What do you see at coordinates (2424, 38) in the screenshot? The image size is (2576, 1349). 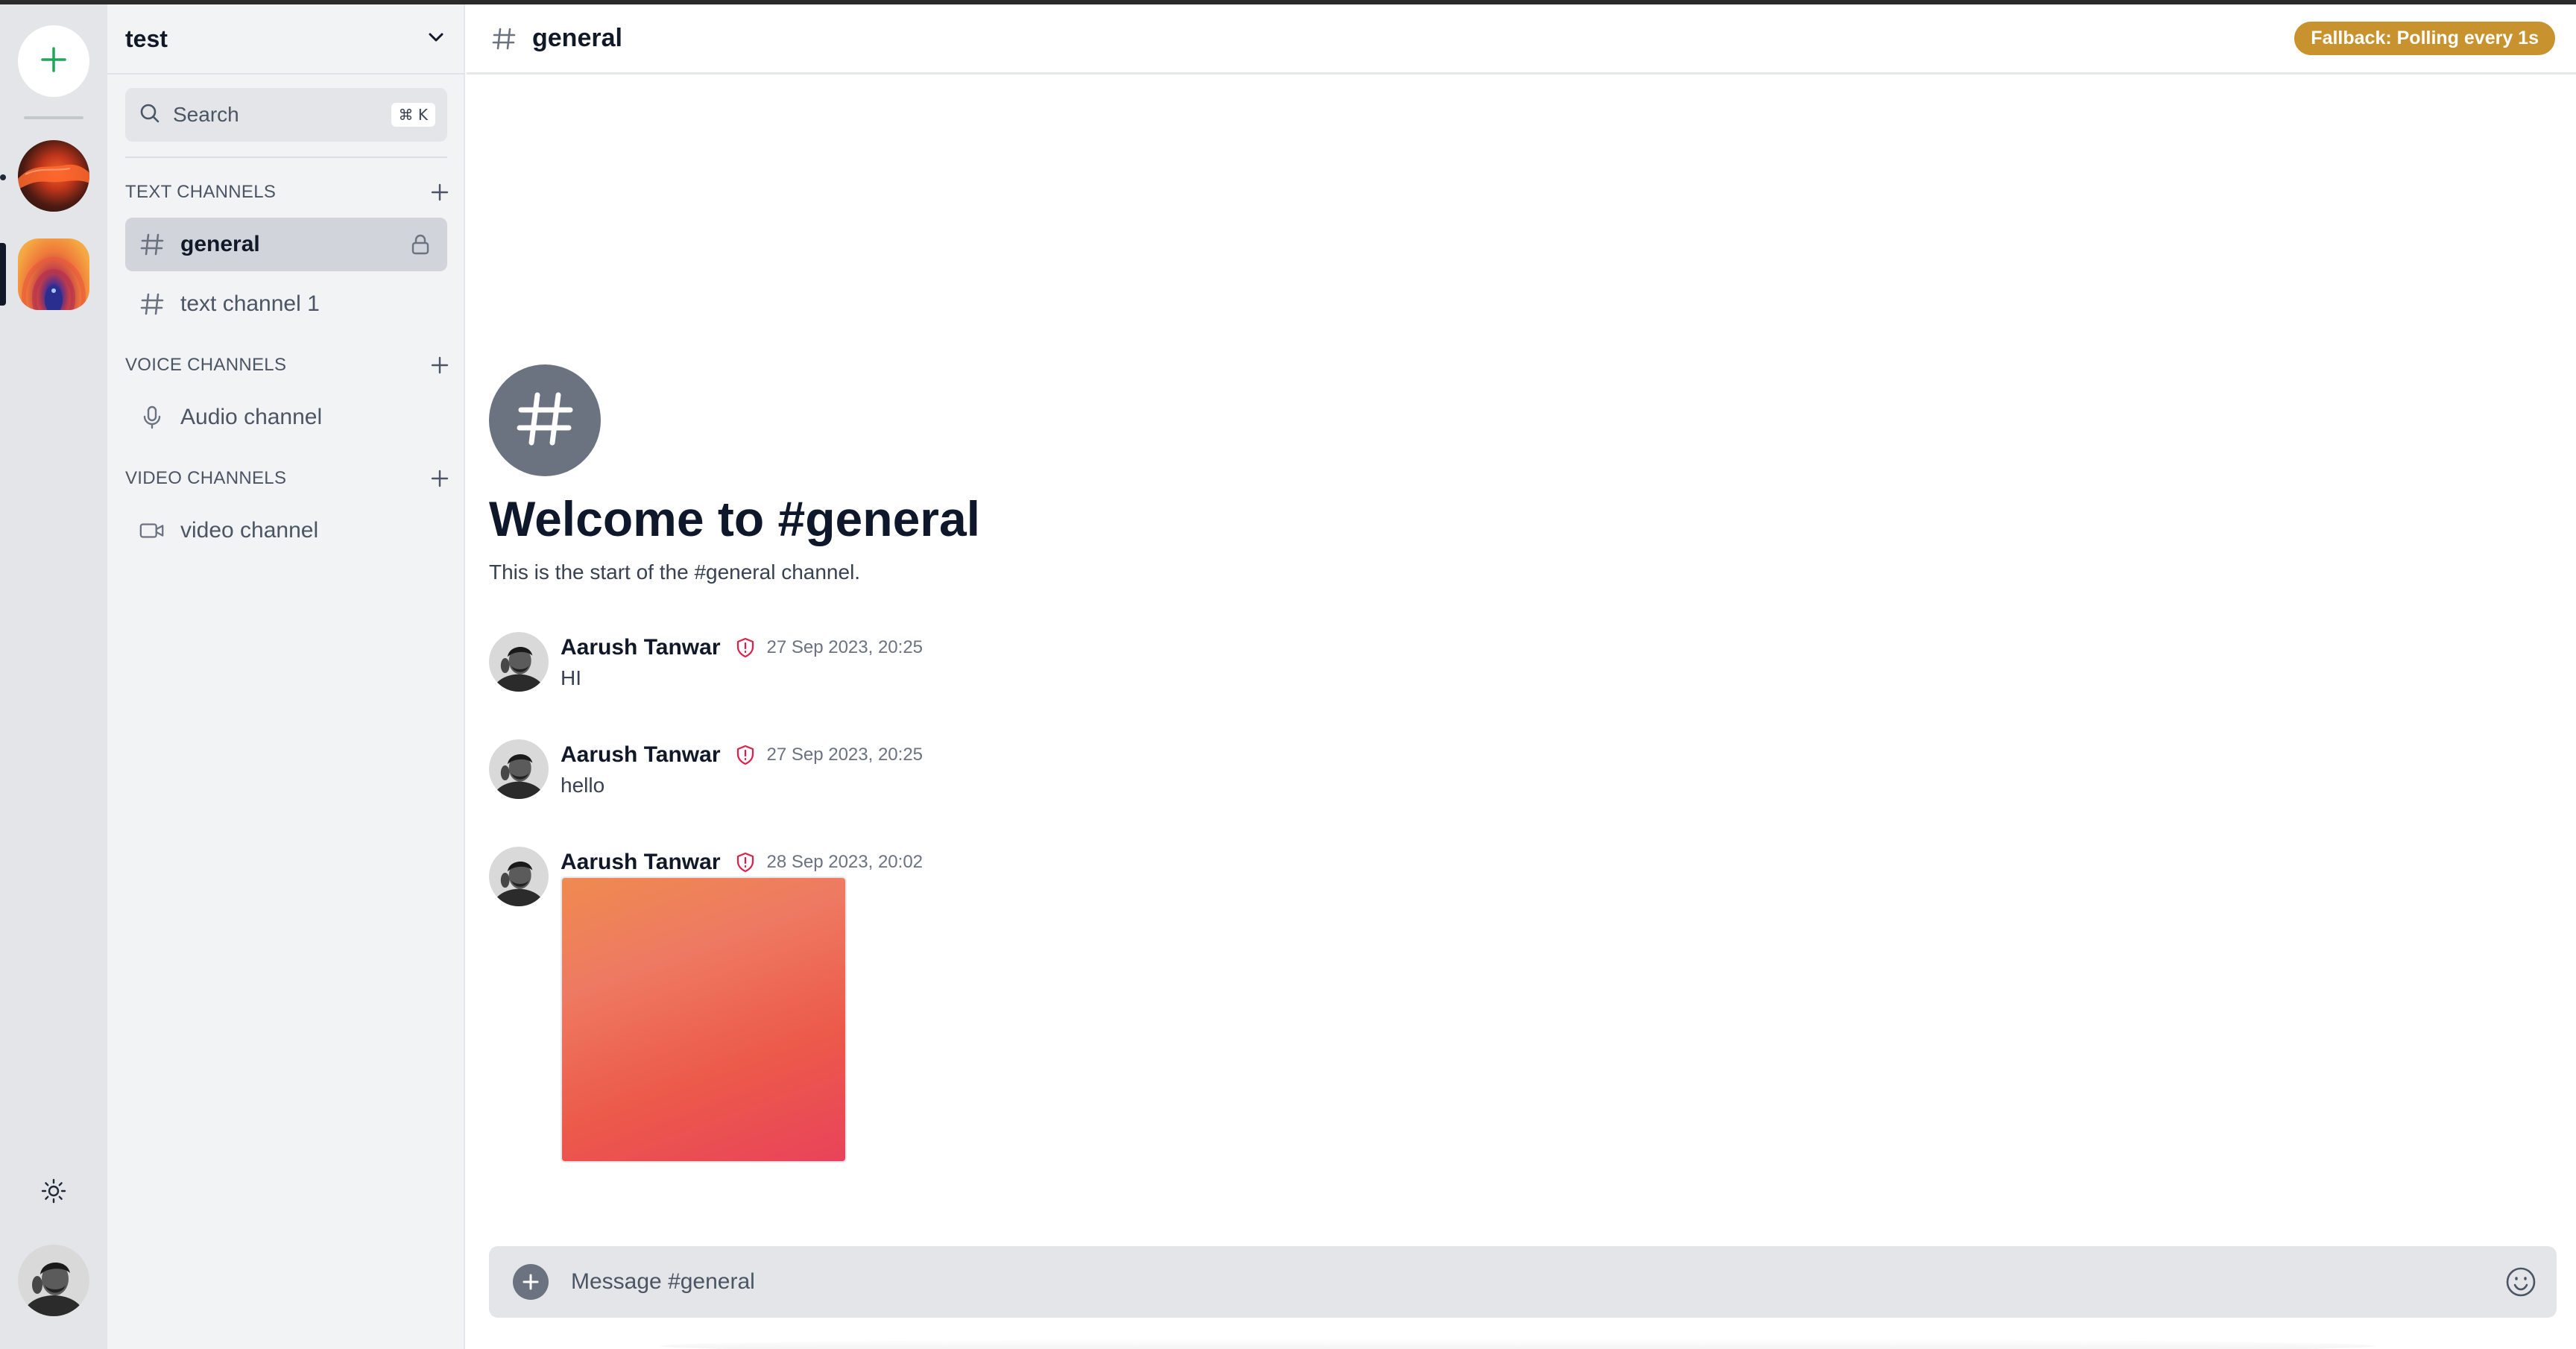 I see `status-badge: Fallback: Polling every 1s` at bounding box center [2424, 38].